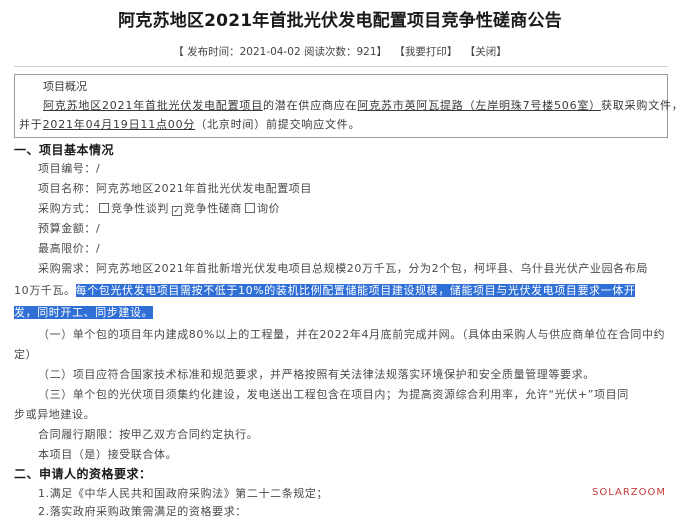  I want to click on procurement-needs-cont: 发，同时开工、同步建设。, so click(84, 312).